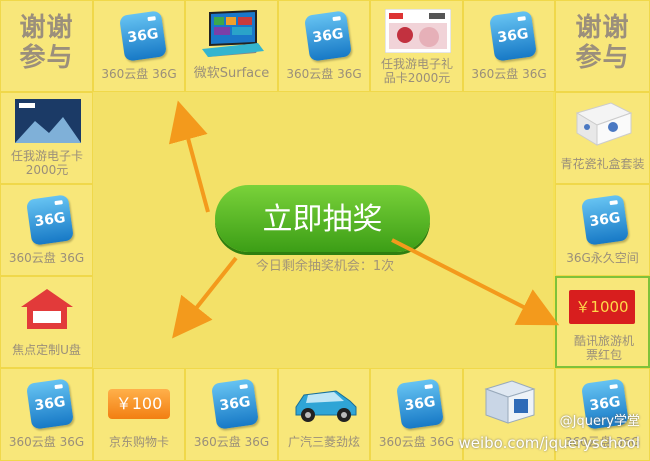 The width and height of the screenshot is (650, 461). I want to click on prize-label: 任我游电子礼品卡2000元, so click(416, 71).